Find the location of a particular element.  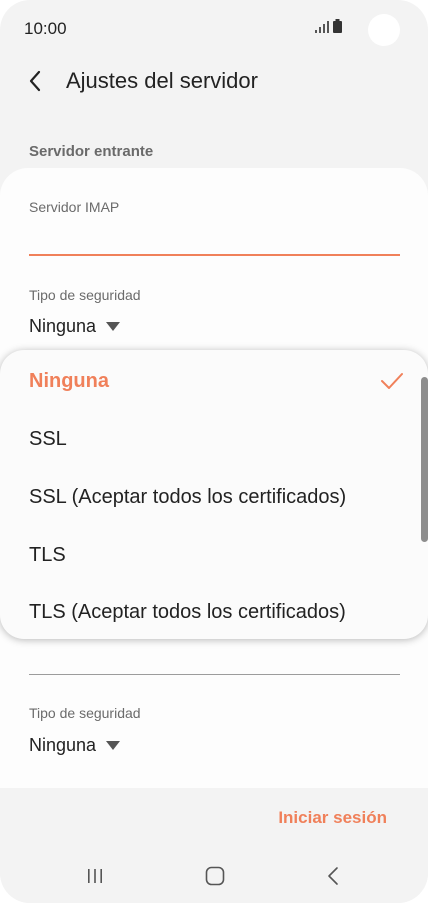

imap-input-underline is located at coordinates (214, 255).